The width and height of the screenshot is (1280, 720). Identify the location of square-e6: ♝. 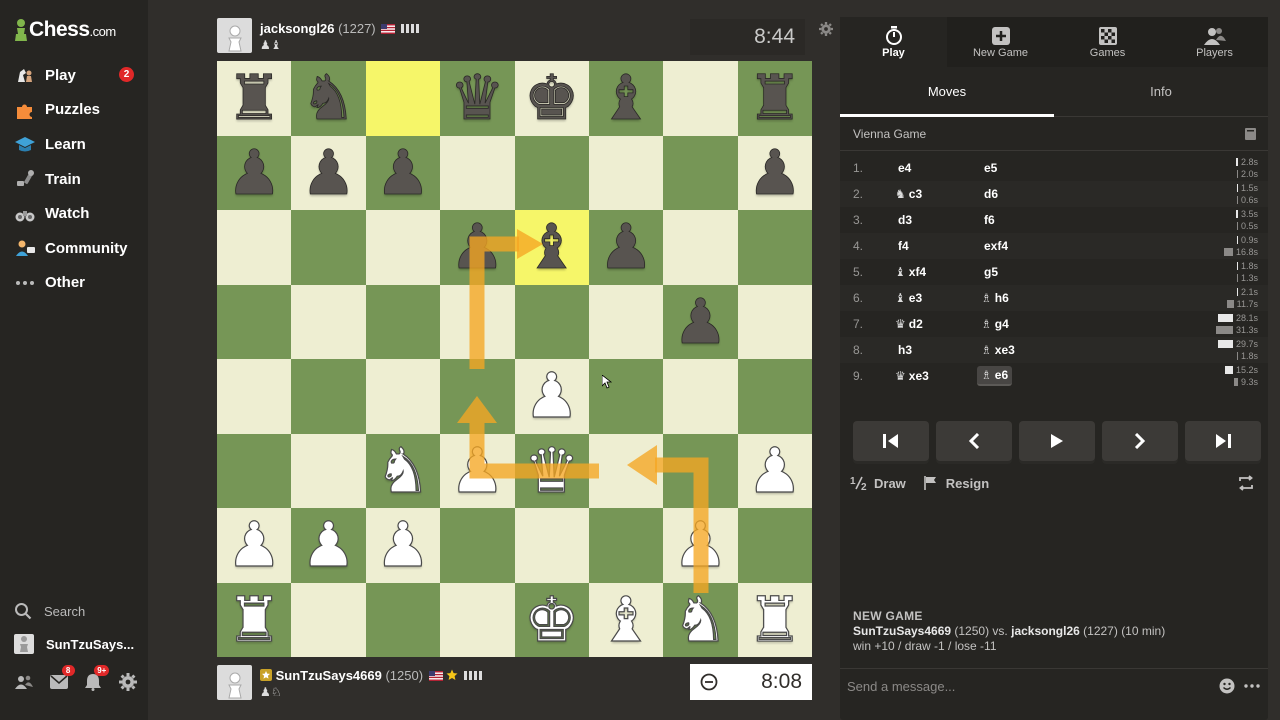
(551, 247).